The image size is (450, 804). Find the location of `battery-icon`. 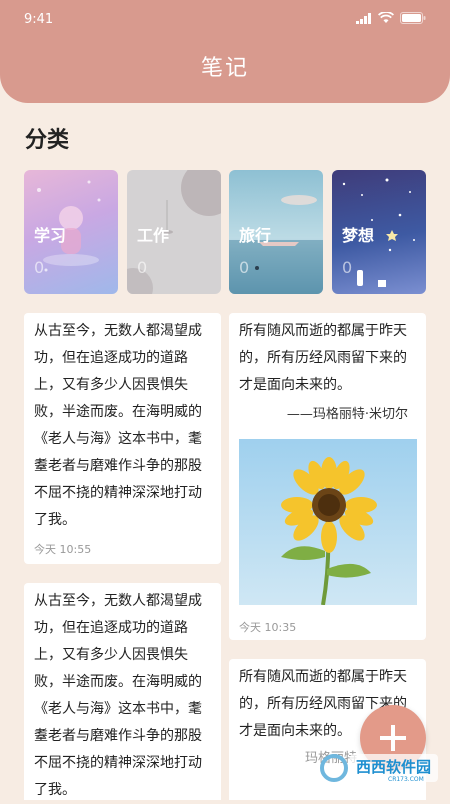

battery-icon is located at coordinates (413, 18).